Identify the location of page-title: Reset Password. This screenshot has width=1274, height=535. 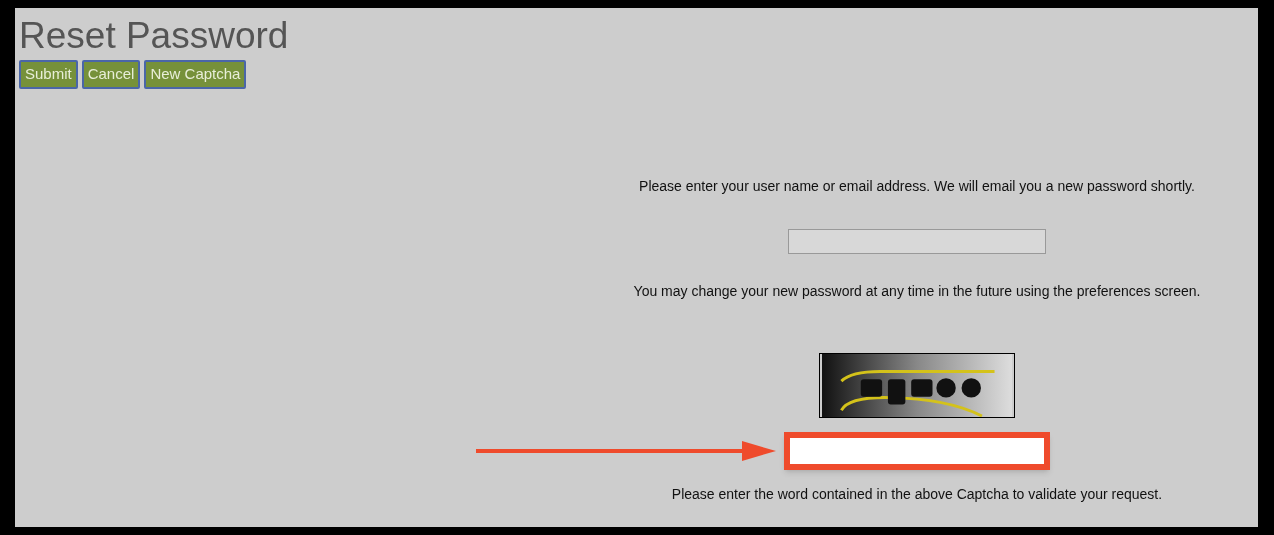
(154, 36).